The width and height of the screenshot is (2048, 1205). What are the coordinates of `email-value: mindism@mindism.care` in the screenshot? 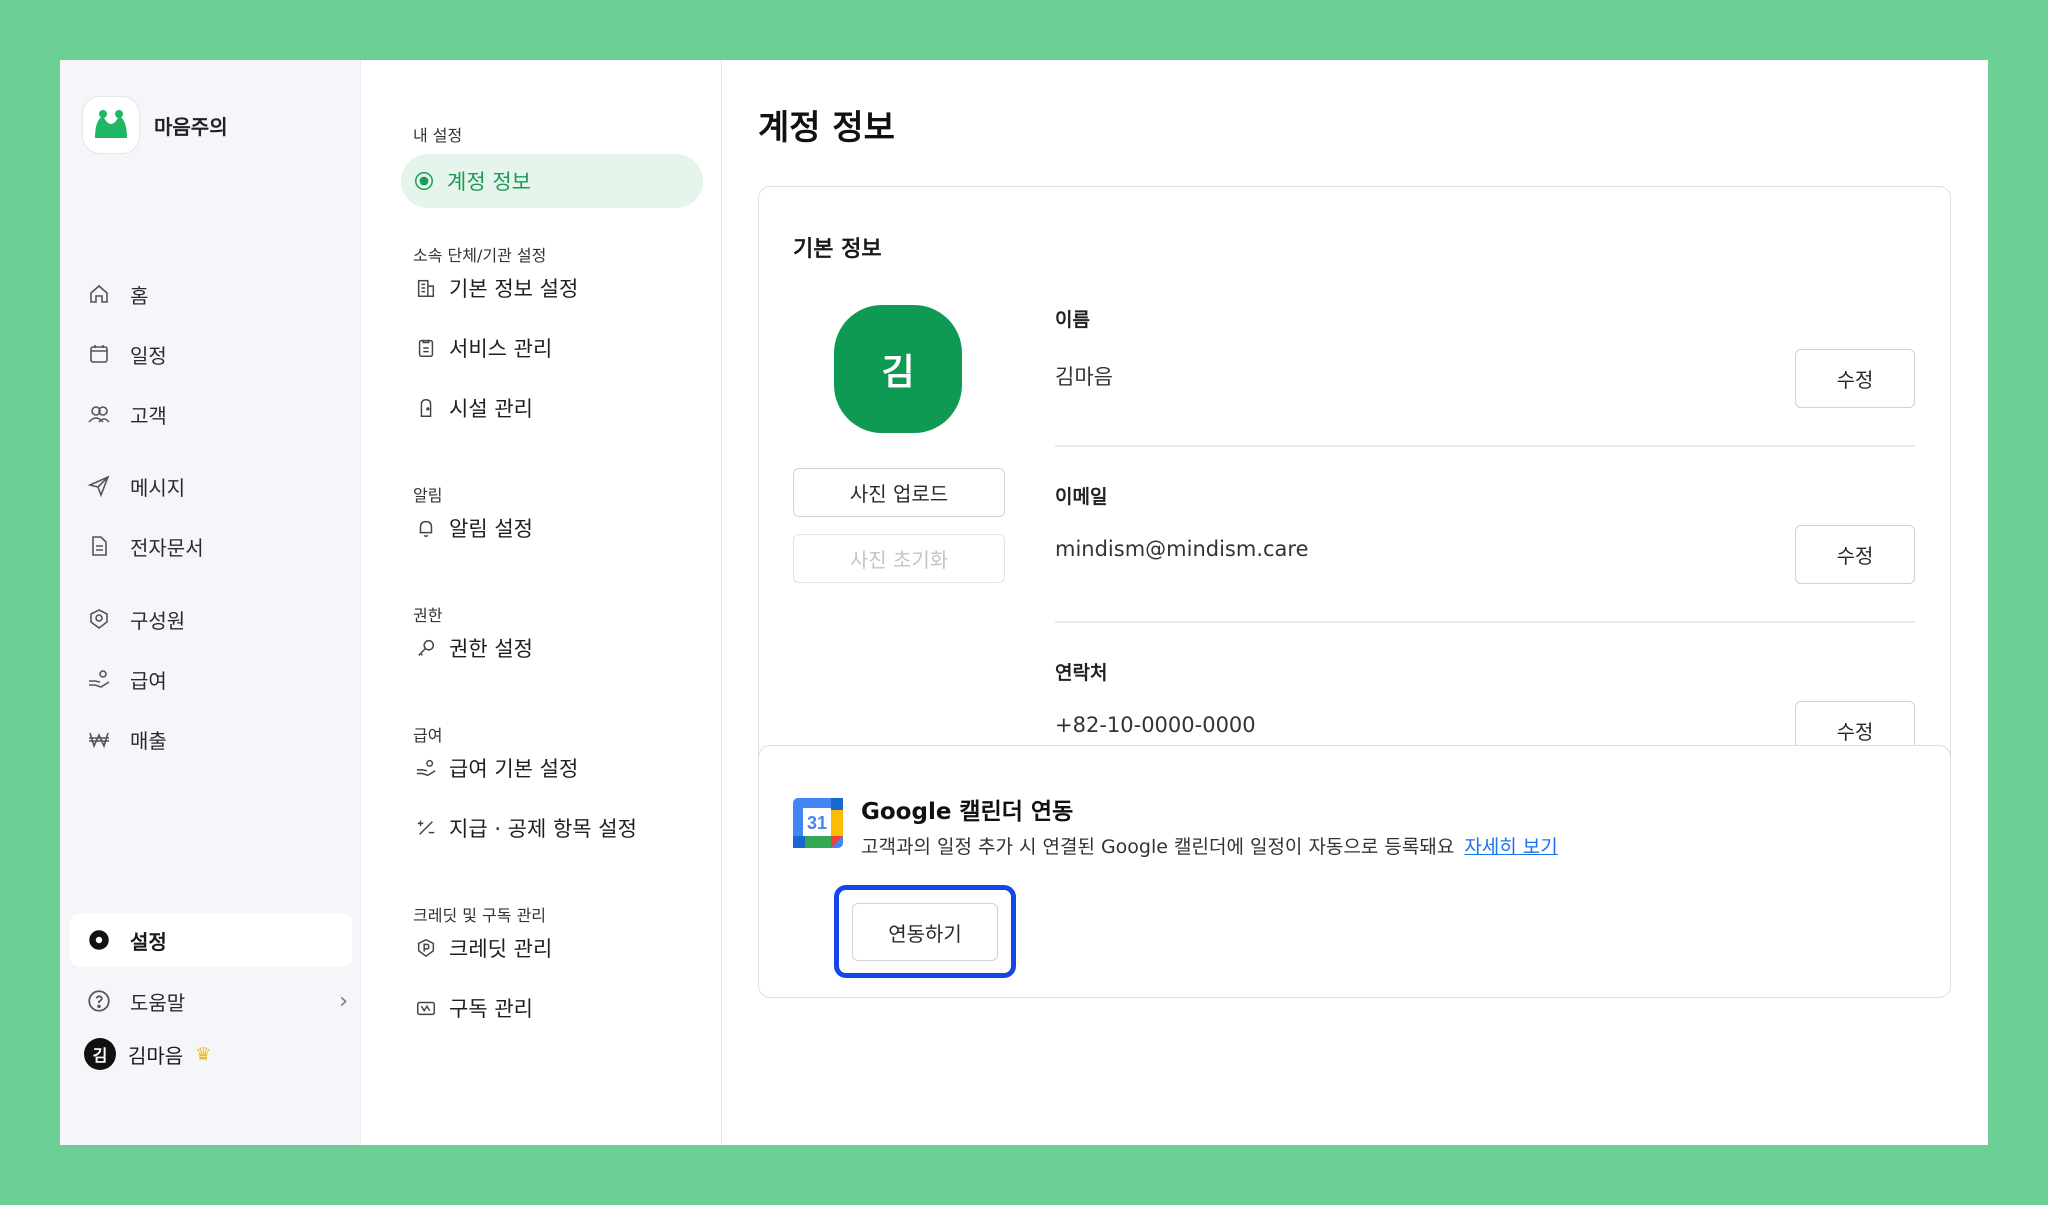 It's located at (1182, 549).